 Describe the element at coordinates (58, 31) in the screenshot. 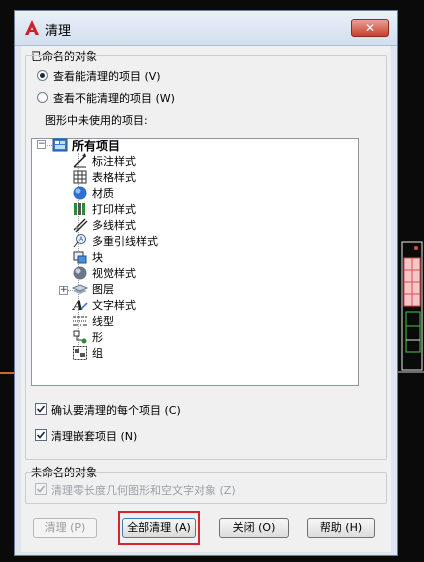

I see `dialog-title: 清理` at that location.